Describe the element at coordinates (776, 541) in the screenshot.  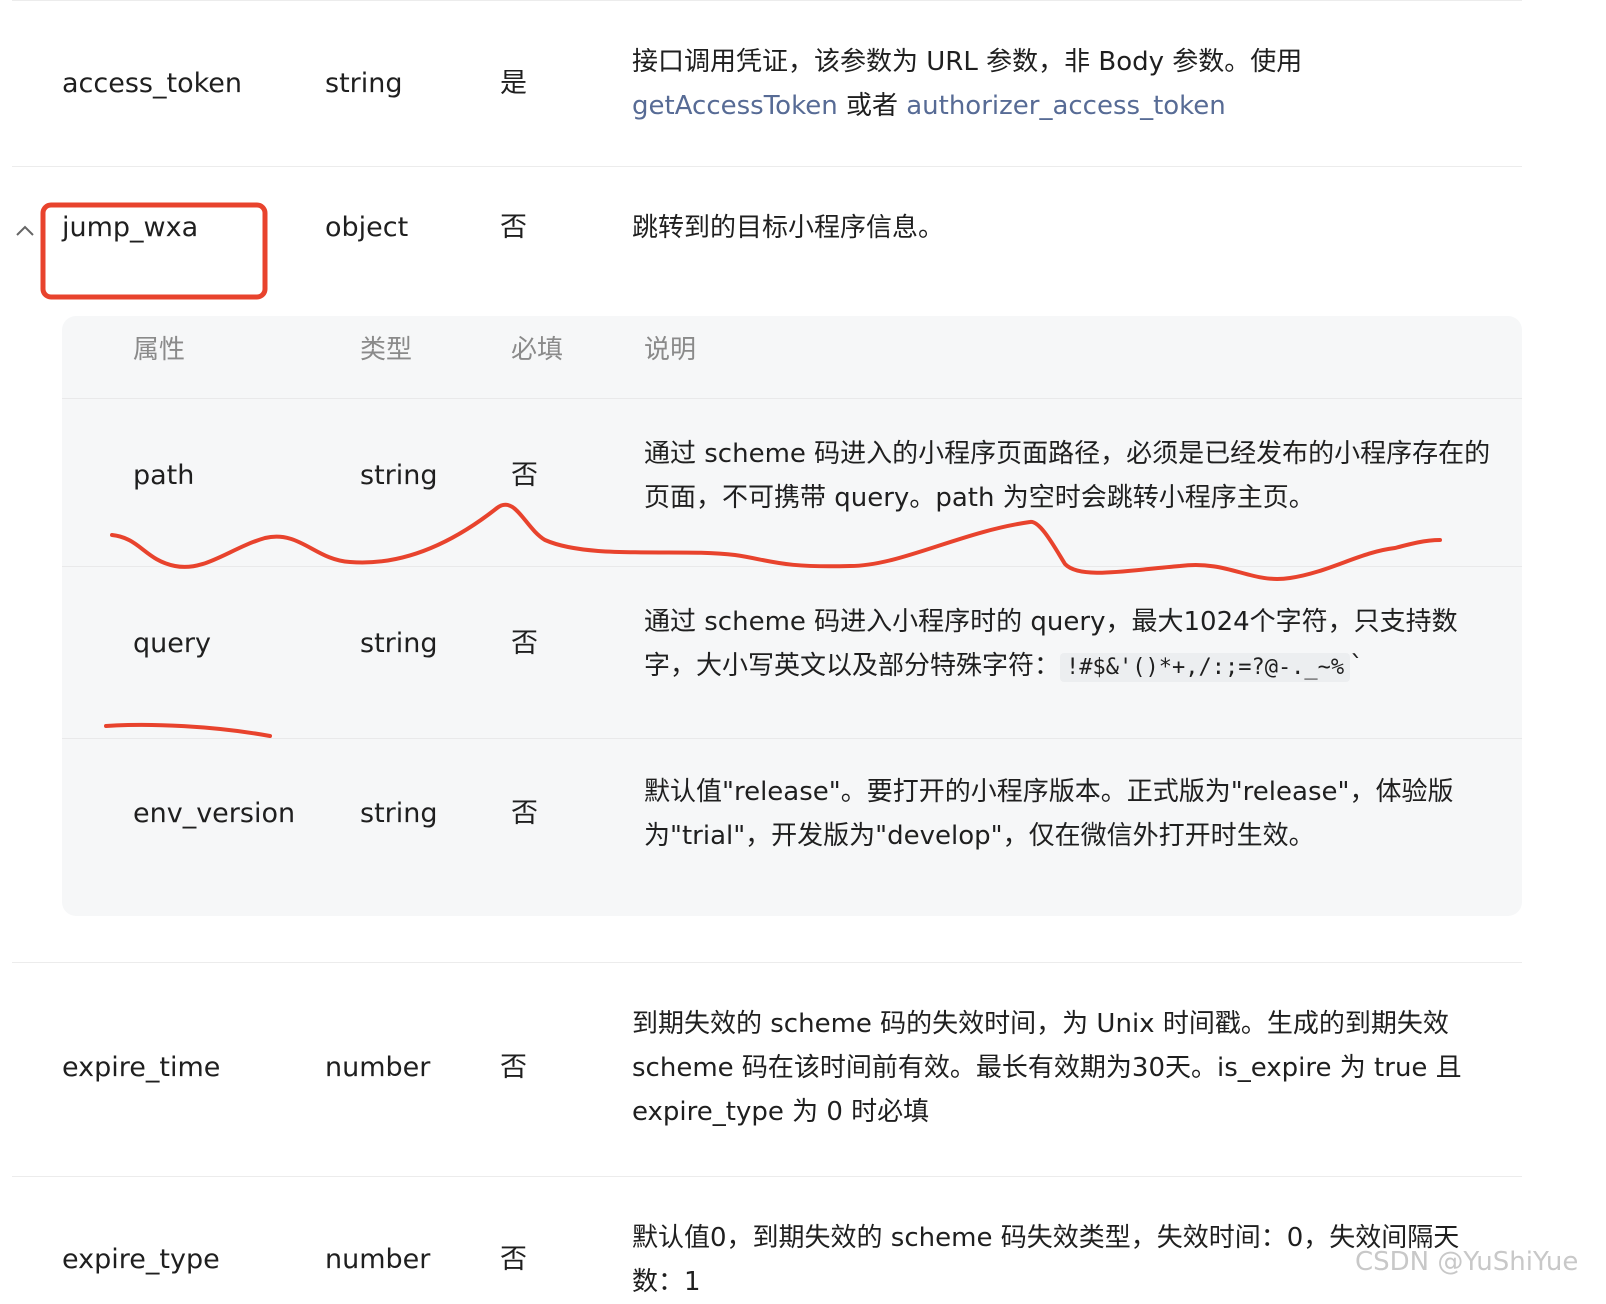
I see `squiggle-underline` at that location.